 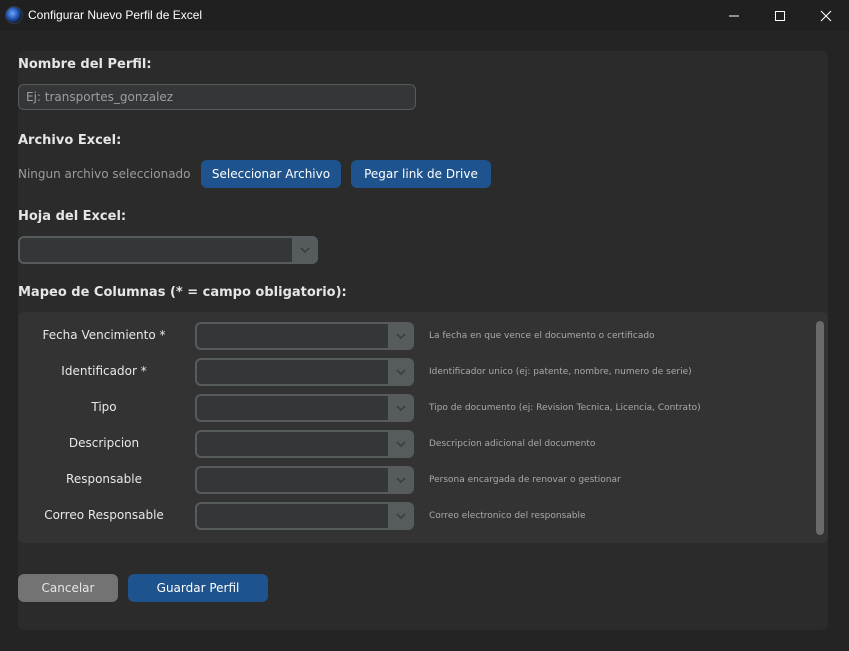 What do you see at coordinates (424, 15) in the screenshot?
I see `title-bar: Configurar Nuevo Perfil de Excel` at bounding box center [424, 15].